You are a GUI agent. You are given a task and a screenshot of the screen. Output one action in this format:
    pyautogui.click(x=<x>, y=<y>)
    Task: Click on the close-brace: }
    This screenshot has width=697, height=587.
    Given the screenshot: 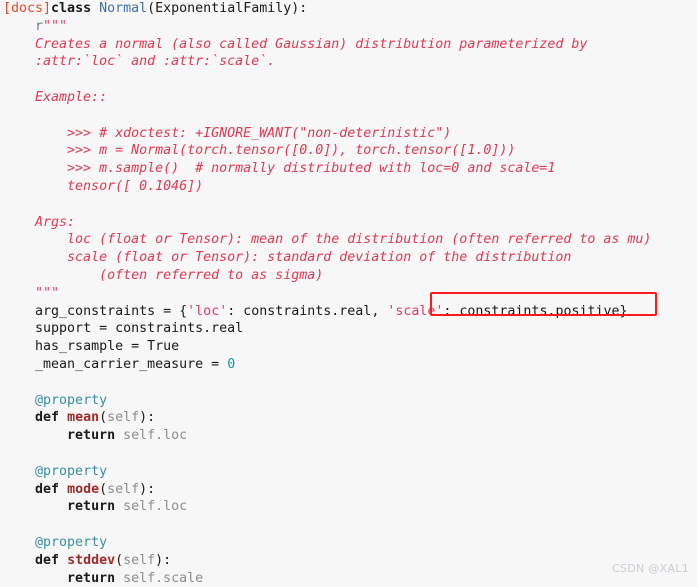 What is the action you would take?
    pyautogui.click(x=624, y=311)
    